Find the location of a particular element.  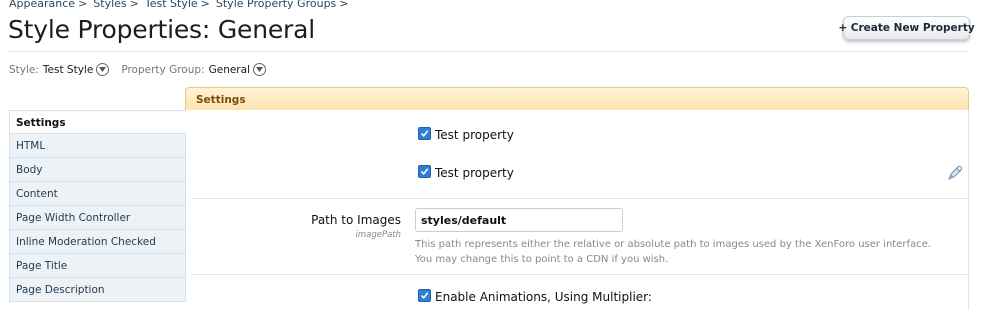

property-group-filter-label: Property Group: is located at coordinates (163, 69).